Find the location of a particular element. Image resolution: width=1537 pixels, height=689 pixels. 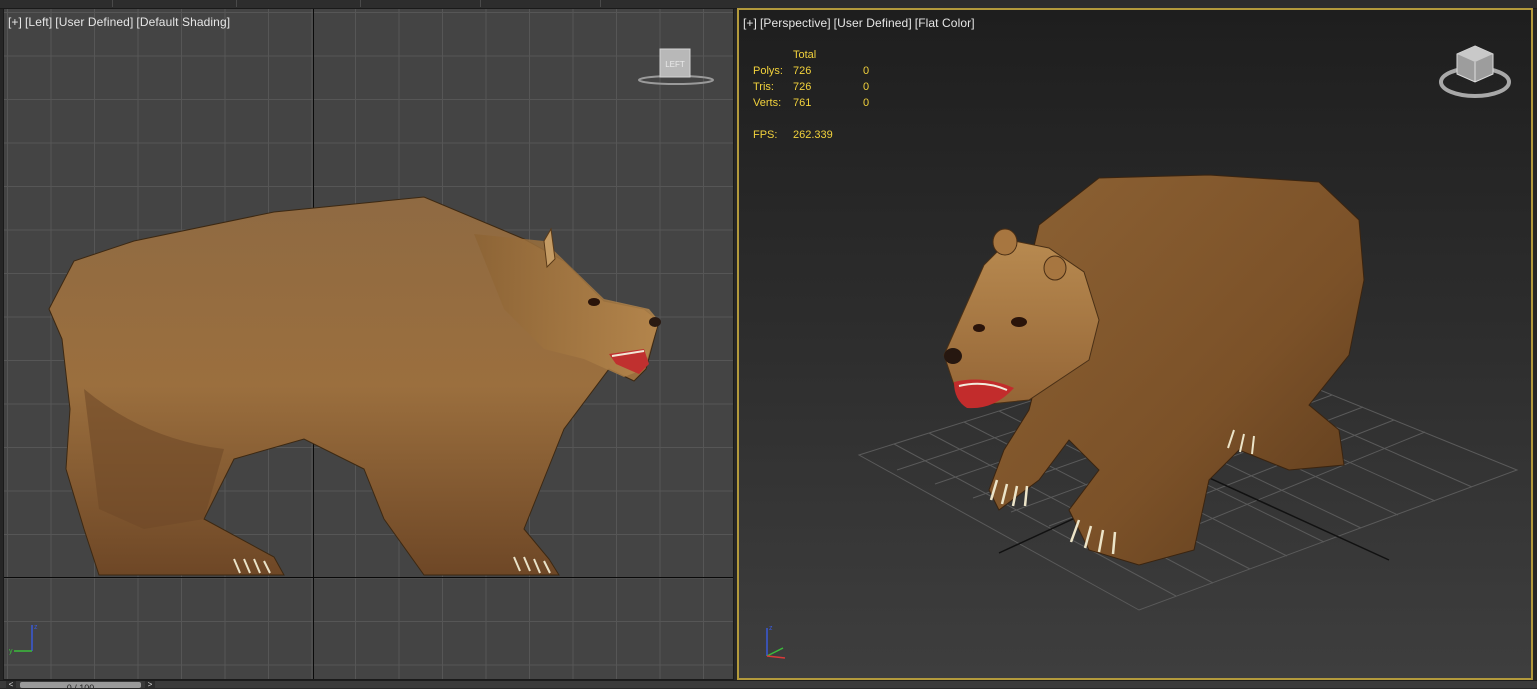

axis-tripod-icon: z is located at coordinates (776, 642).